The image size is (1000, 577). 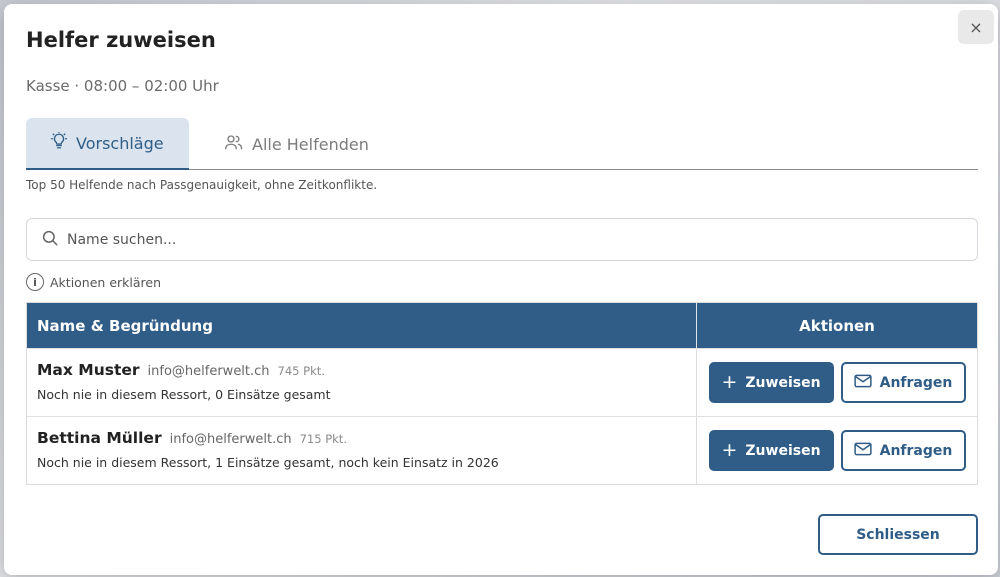 What do you see at coordinates (105, 282) in the screenshot?
I see `explain-actions-label: Aktionen erklären` at bounding box center [105, 282].